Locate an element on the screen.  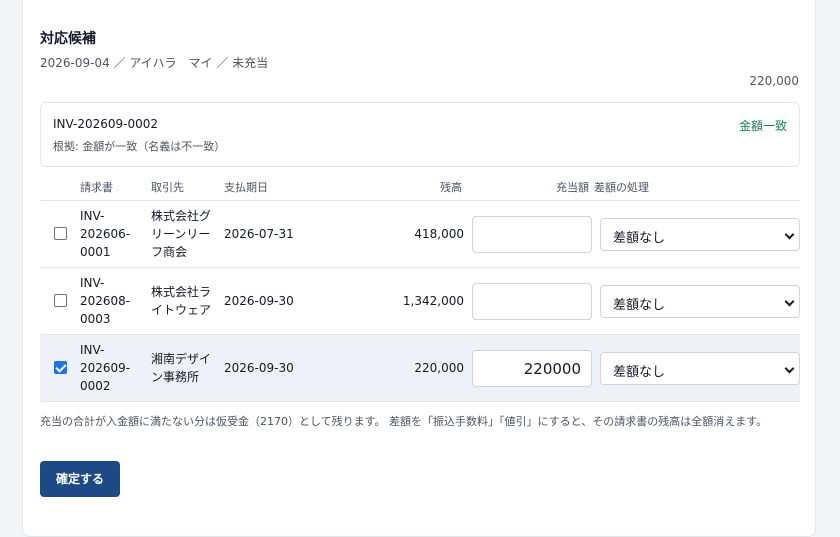
due-date: 2026-07-31 is located at coordinates (259, 234).